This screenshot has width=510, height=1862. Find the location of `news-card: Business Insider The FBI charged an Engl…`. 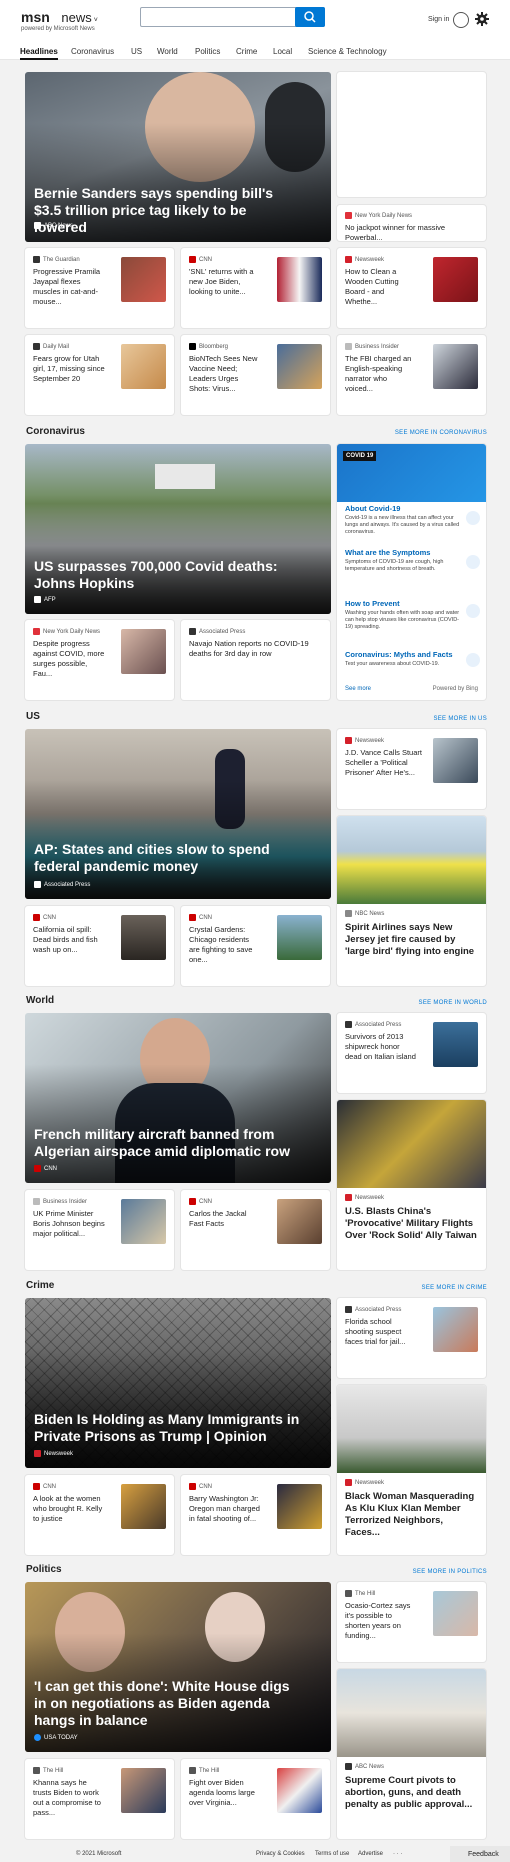

news-card: Business Insider The FBI charged an Engl… is located at coordinates (411, 375).